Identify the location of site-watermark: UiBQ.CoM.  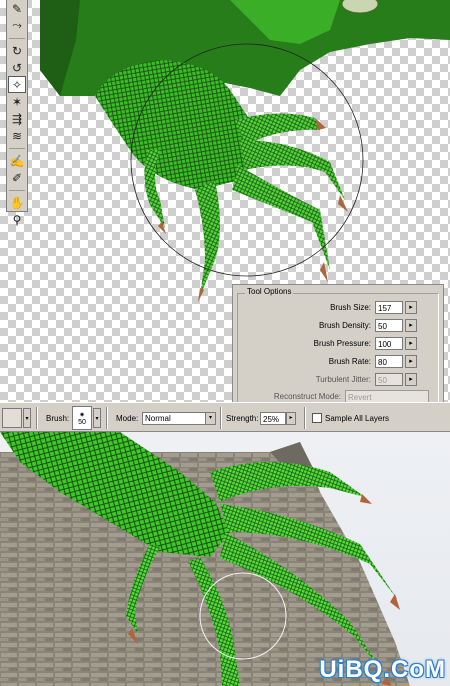
(382, 669).